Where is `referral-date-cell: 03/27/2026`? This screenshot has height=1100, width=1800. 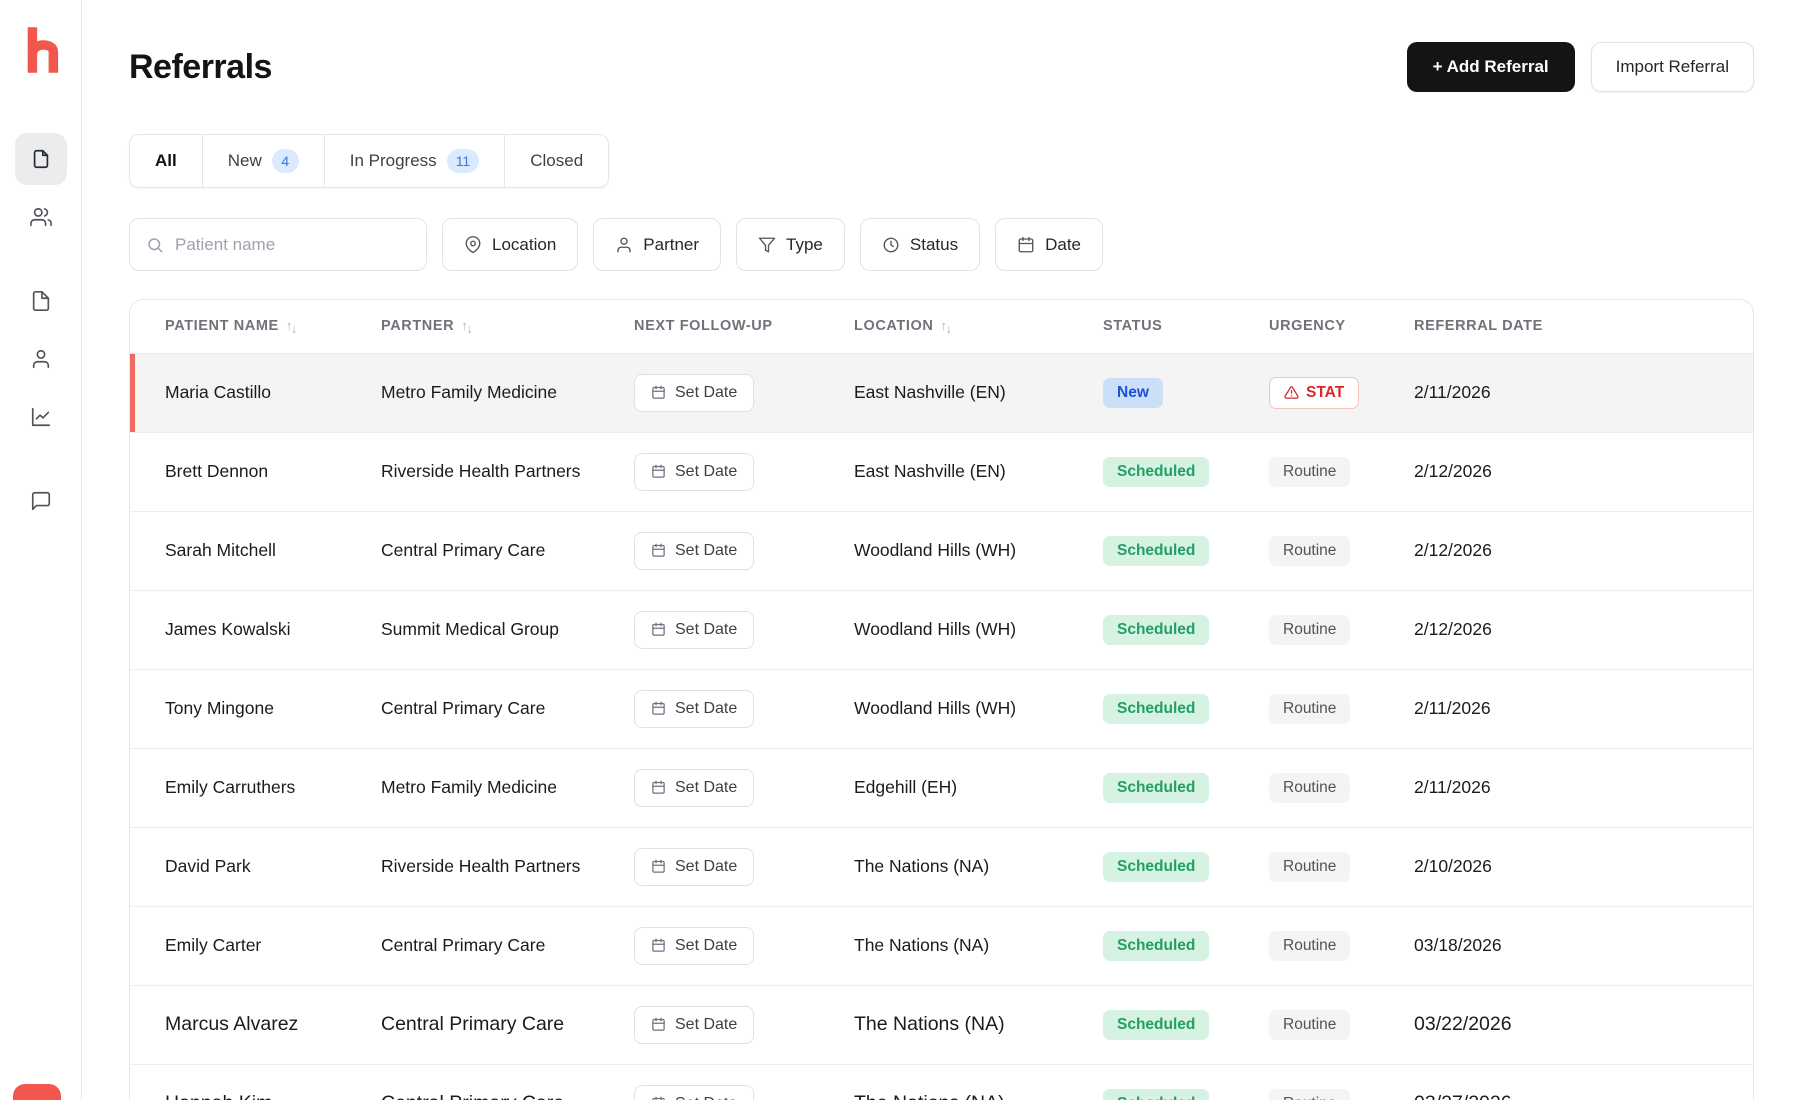
referral-date-cell: 03/27/2026 is located at coordinates (1583, 1082).